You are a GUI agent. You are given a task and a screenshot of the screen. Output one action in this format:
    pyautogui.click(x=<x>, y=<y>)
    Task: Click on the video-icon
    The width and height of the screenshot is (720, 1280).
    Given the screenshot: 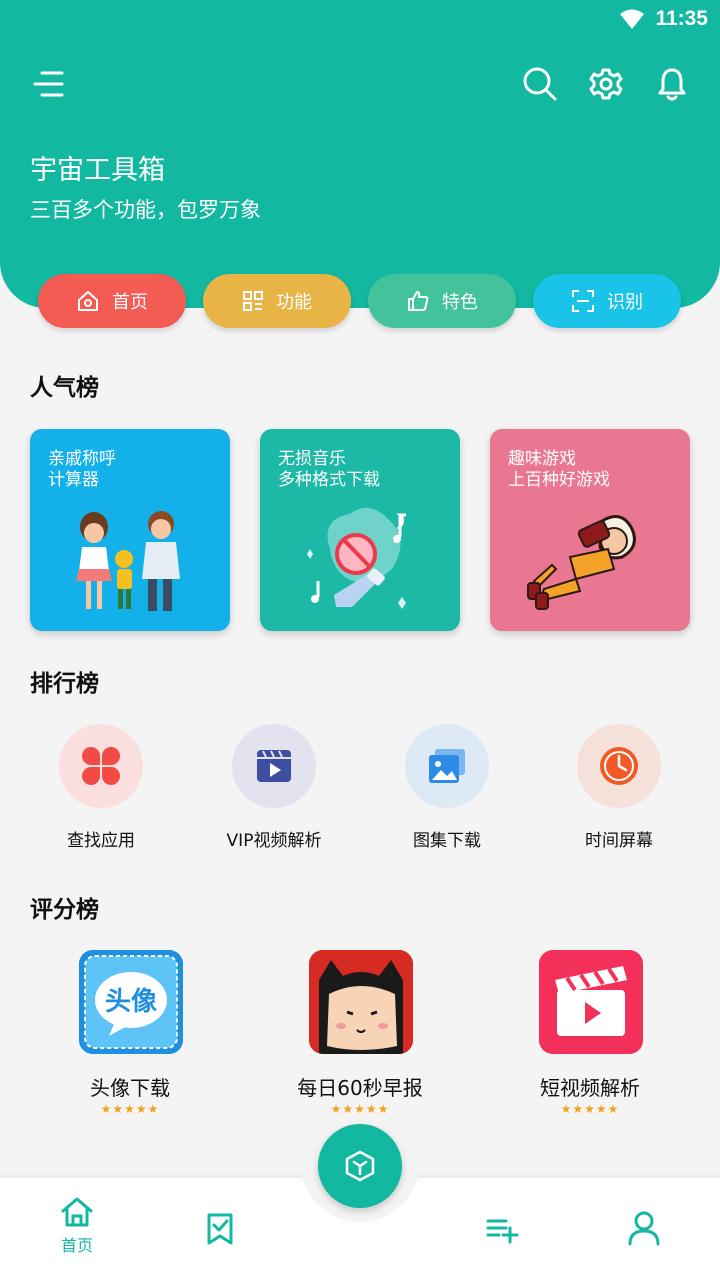 What is the action you would take?
    pyautogui.click(x=274, y=766)
    